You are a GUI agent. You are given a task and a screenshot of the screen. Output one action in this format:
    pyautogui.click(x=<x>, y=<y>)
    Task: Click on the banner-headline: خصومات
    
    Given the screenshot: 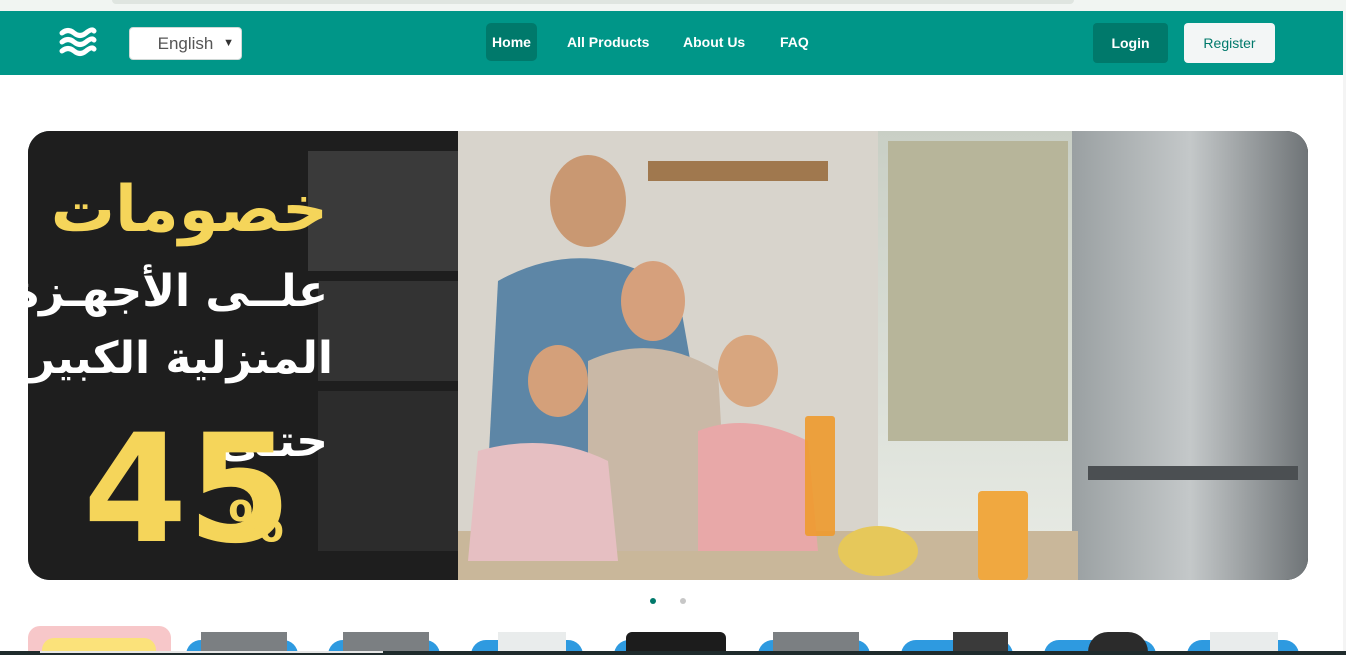 What is the action you would take?
    pyautogui.click(x=189, y=210)
    